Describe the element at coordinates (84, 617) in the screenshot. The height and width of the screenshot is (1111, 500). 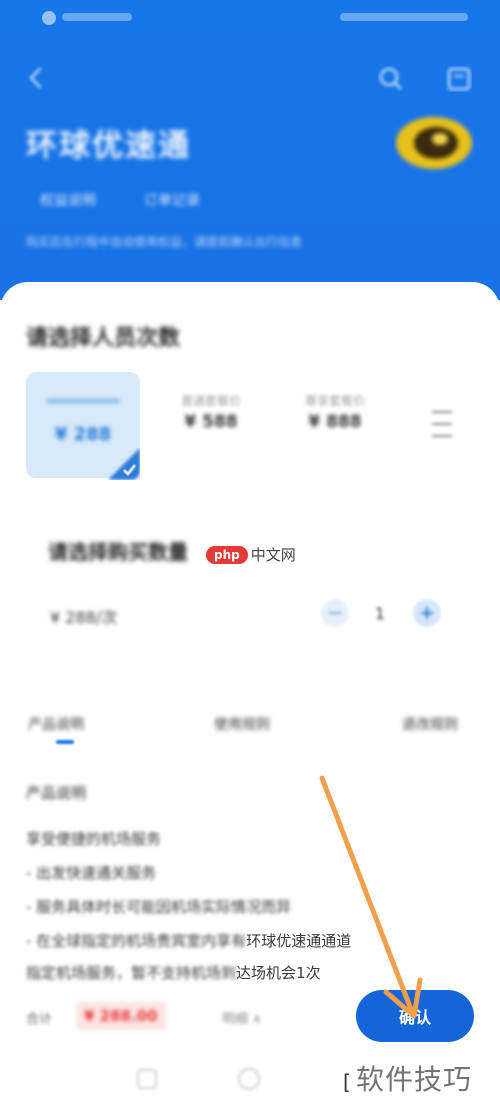
I see `unit-price-label: ¥ 288/次` at that location.